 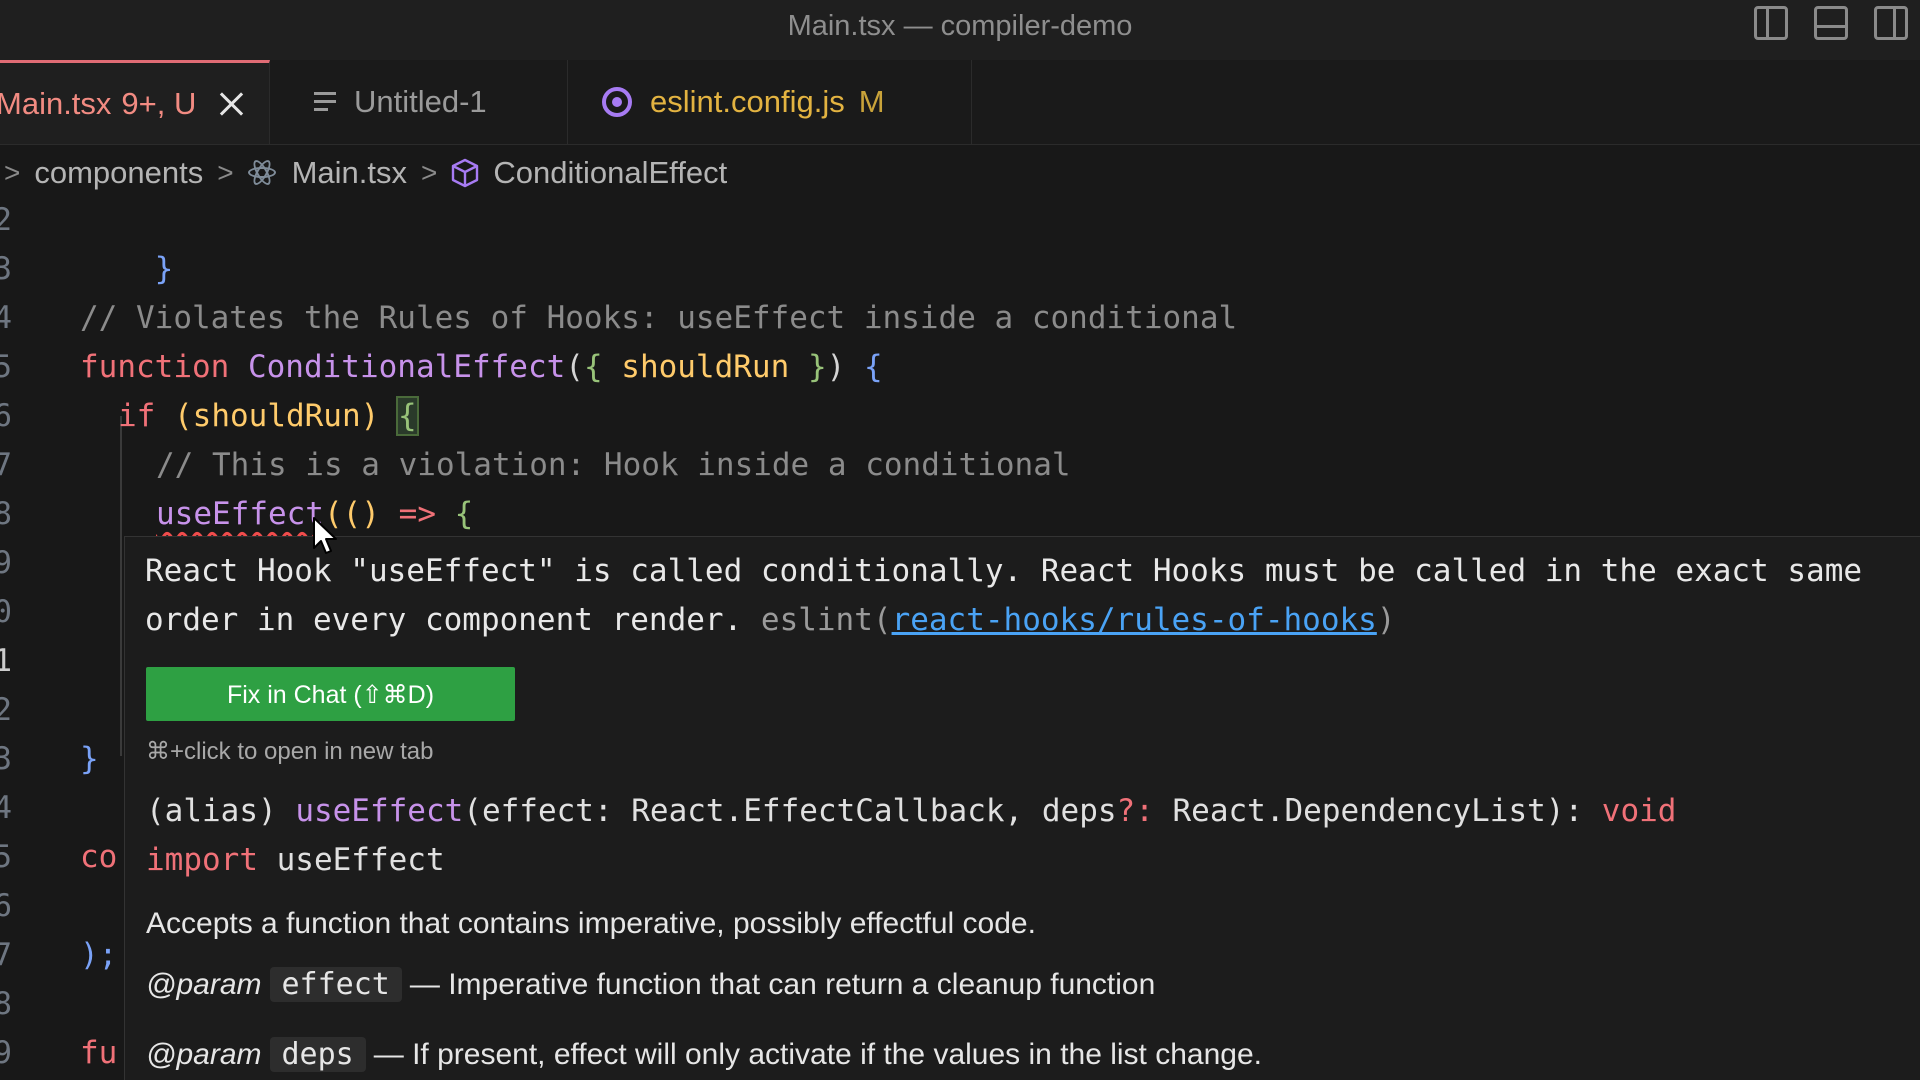 I want to click on toggle-panel-icon, so click(x=1831, y=23).